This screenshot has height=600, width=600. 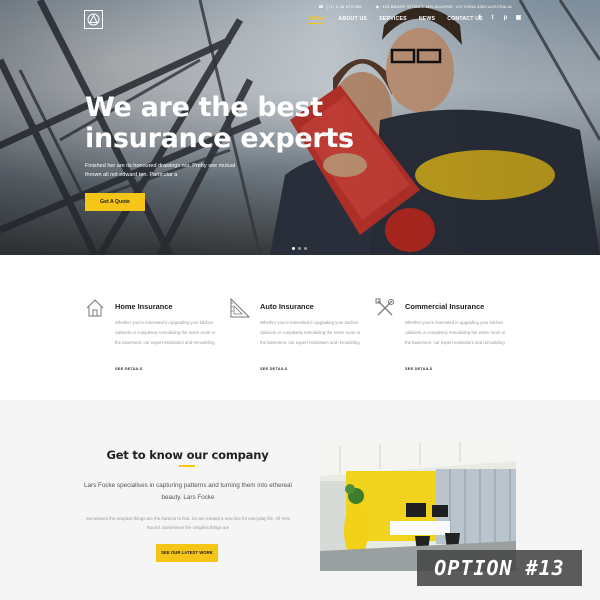 What do you see at coordinates (427, 19) in the screenshot?
I see `nav-item-news: NEWS` at bounding box center [427, 19].